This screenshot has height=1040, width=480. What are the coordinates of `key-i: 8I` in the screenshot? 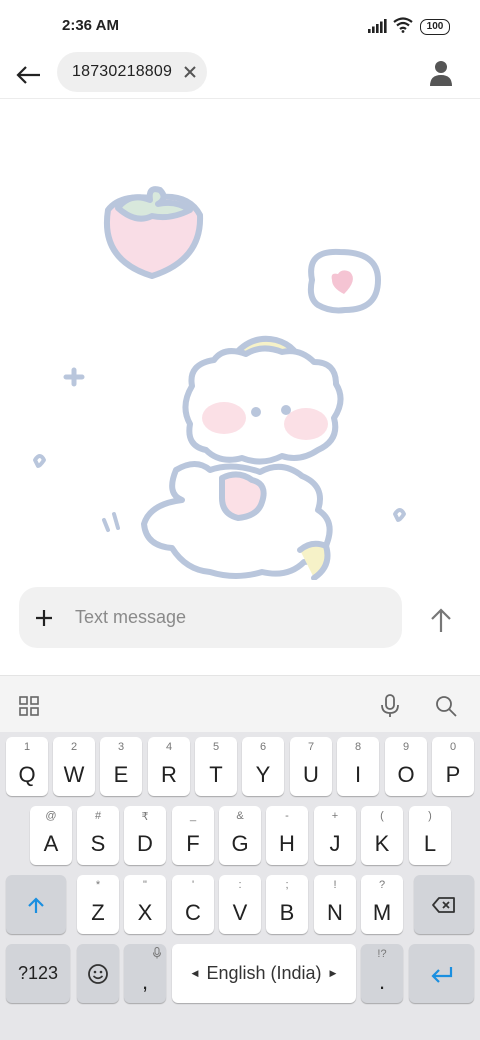 It's located at (358, 766).